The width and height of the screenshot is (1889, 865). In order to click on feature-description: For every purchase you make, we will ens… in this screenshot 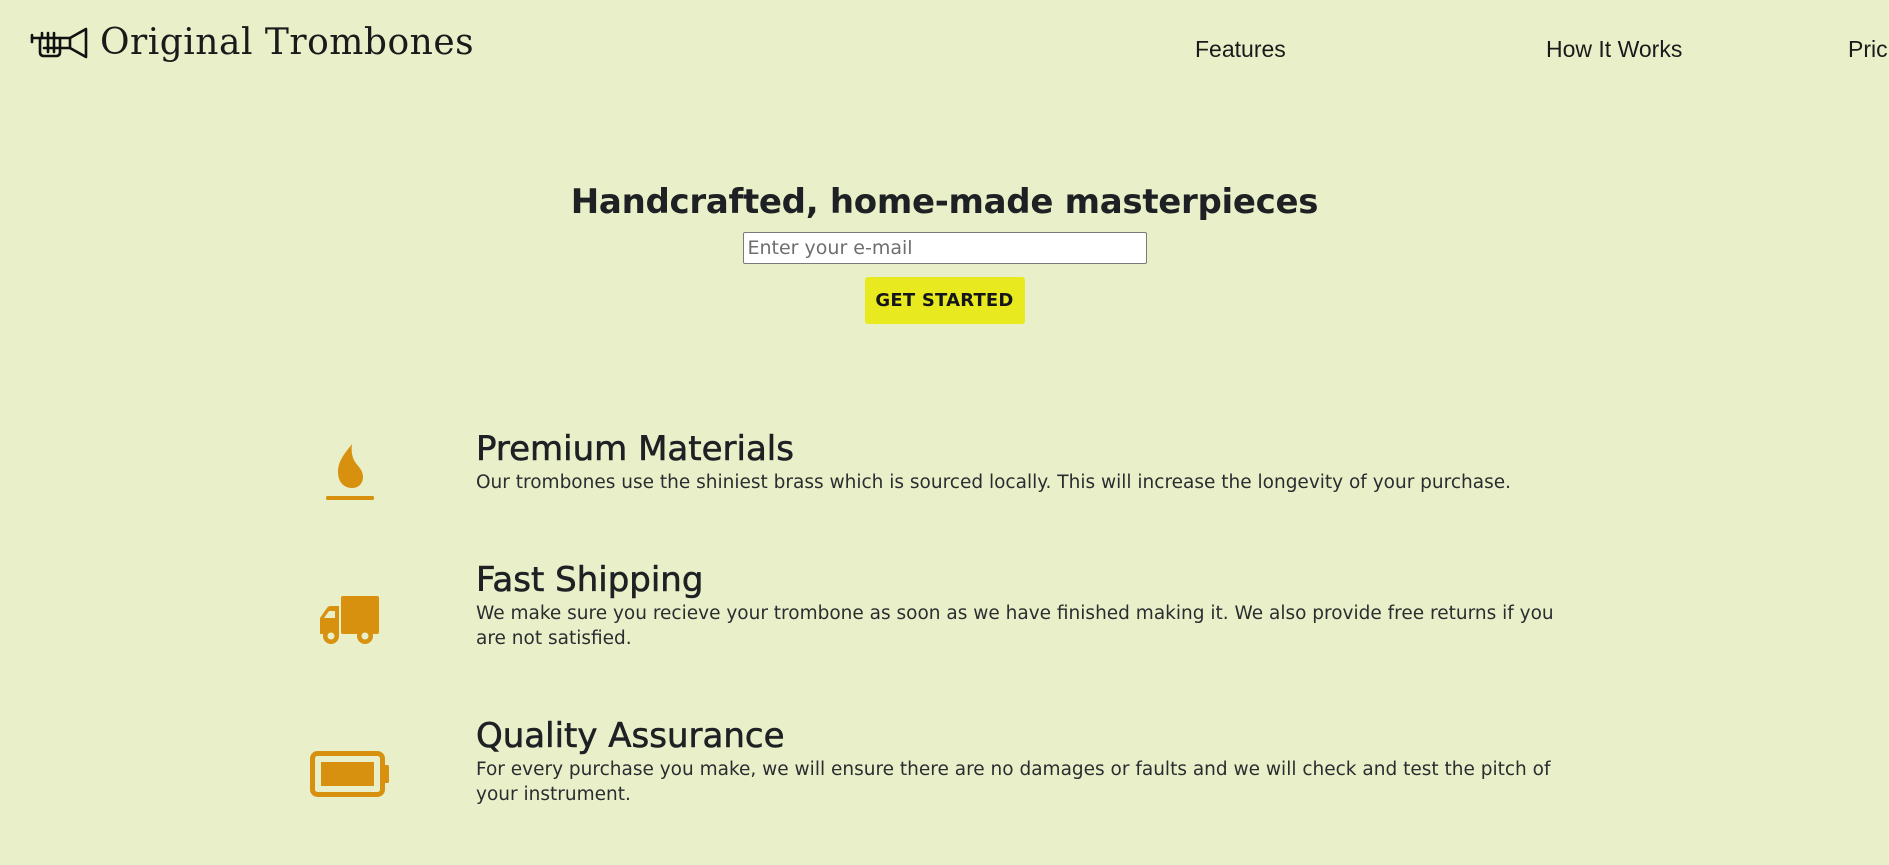, I will do `click(1013, 782)`.